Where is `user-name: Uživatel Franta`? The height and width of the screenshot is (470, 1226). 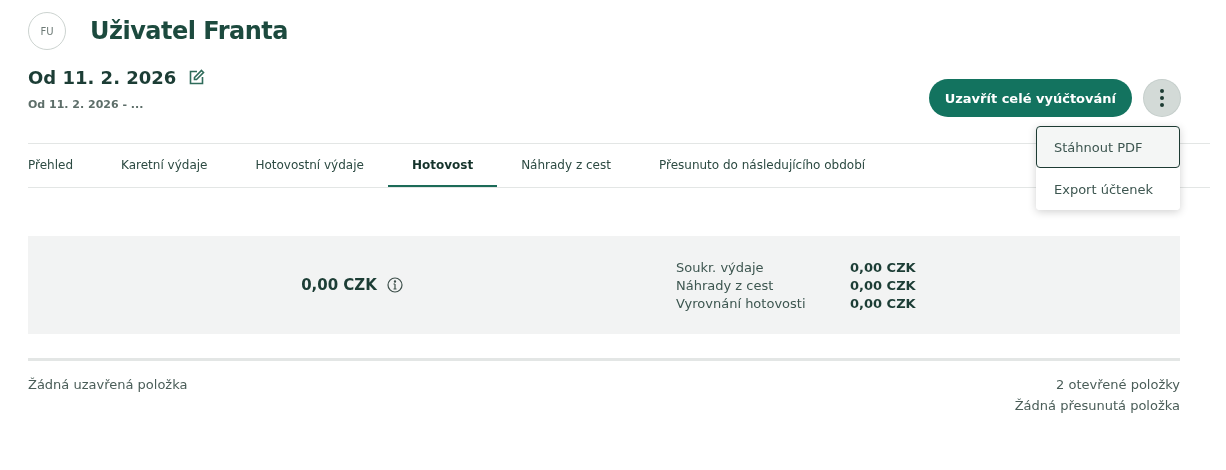
user-name: Uživatel Franta is located at coordinates (189, 31).